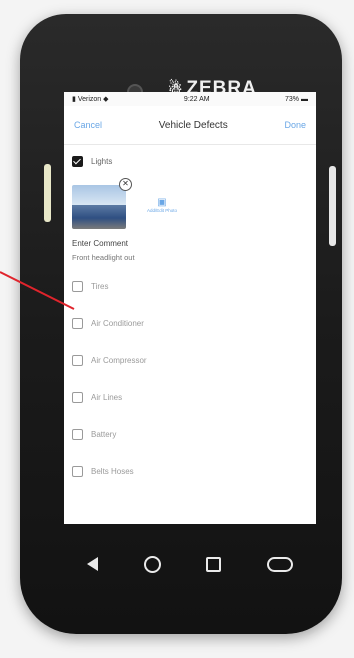  I want to click on status-bar: ▮ Verizon ◆ 9:22 AM 73% ▬, so click(190, 99).